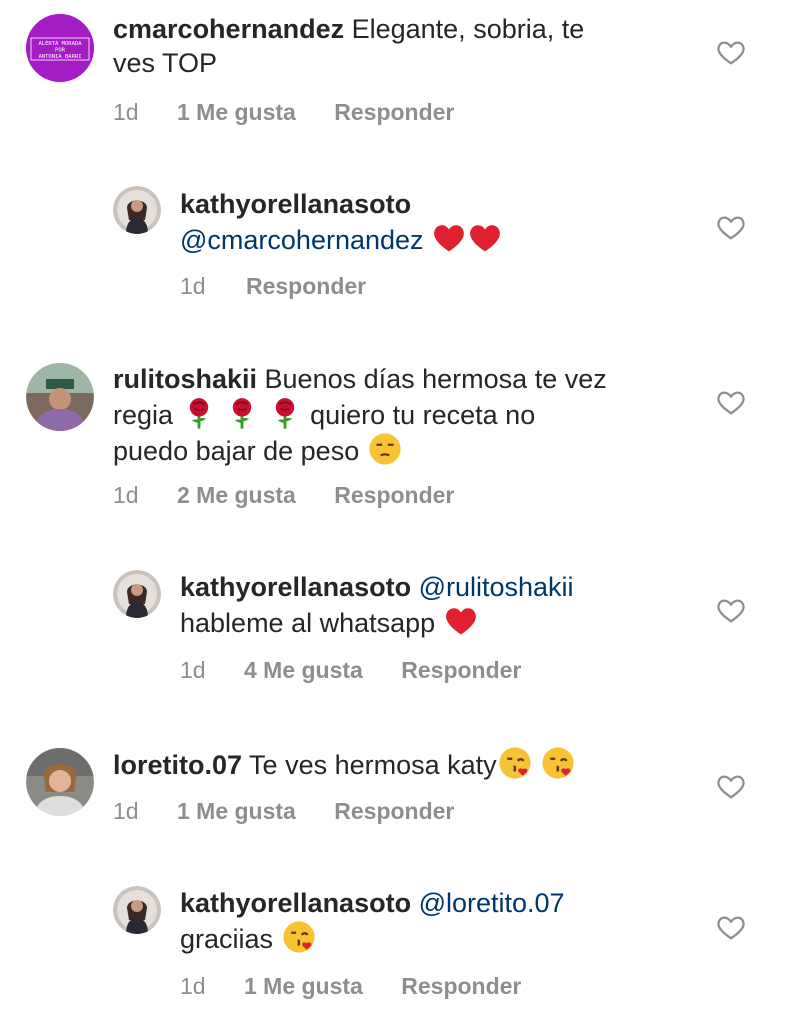 The image size is (790, 1024). Describe the element at coordinates (60, 51) in the screenshot. I see `avatar-logo-line-2: POR` at that location.